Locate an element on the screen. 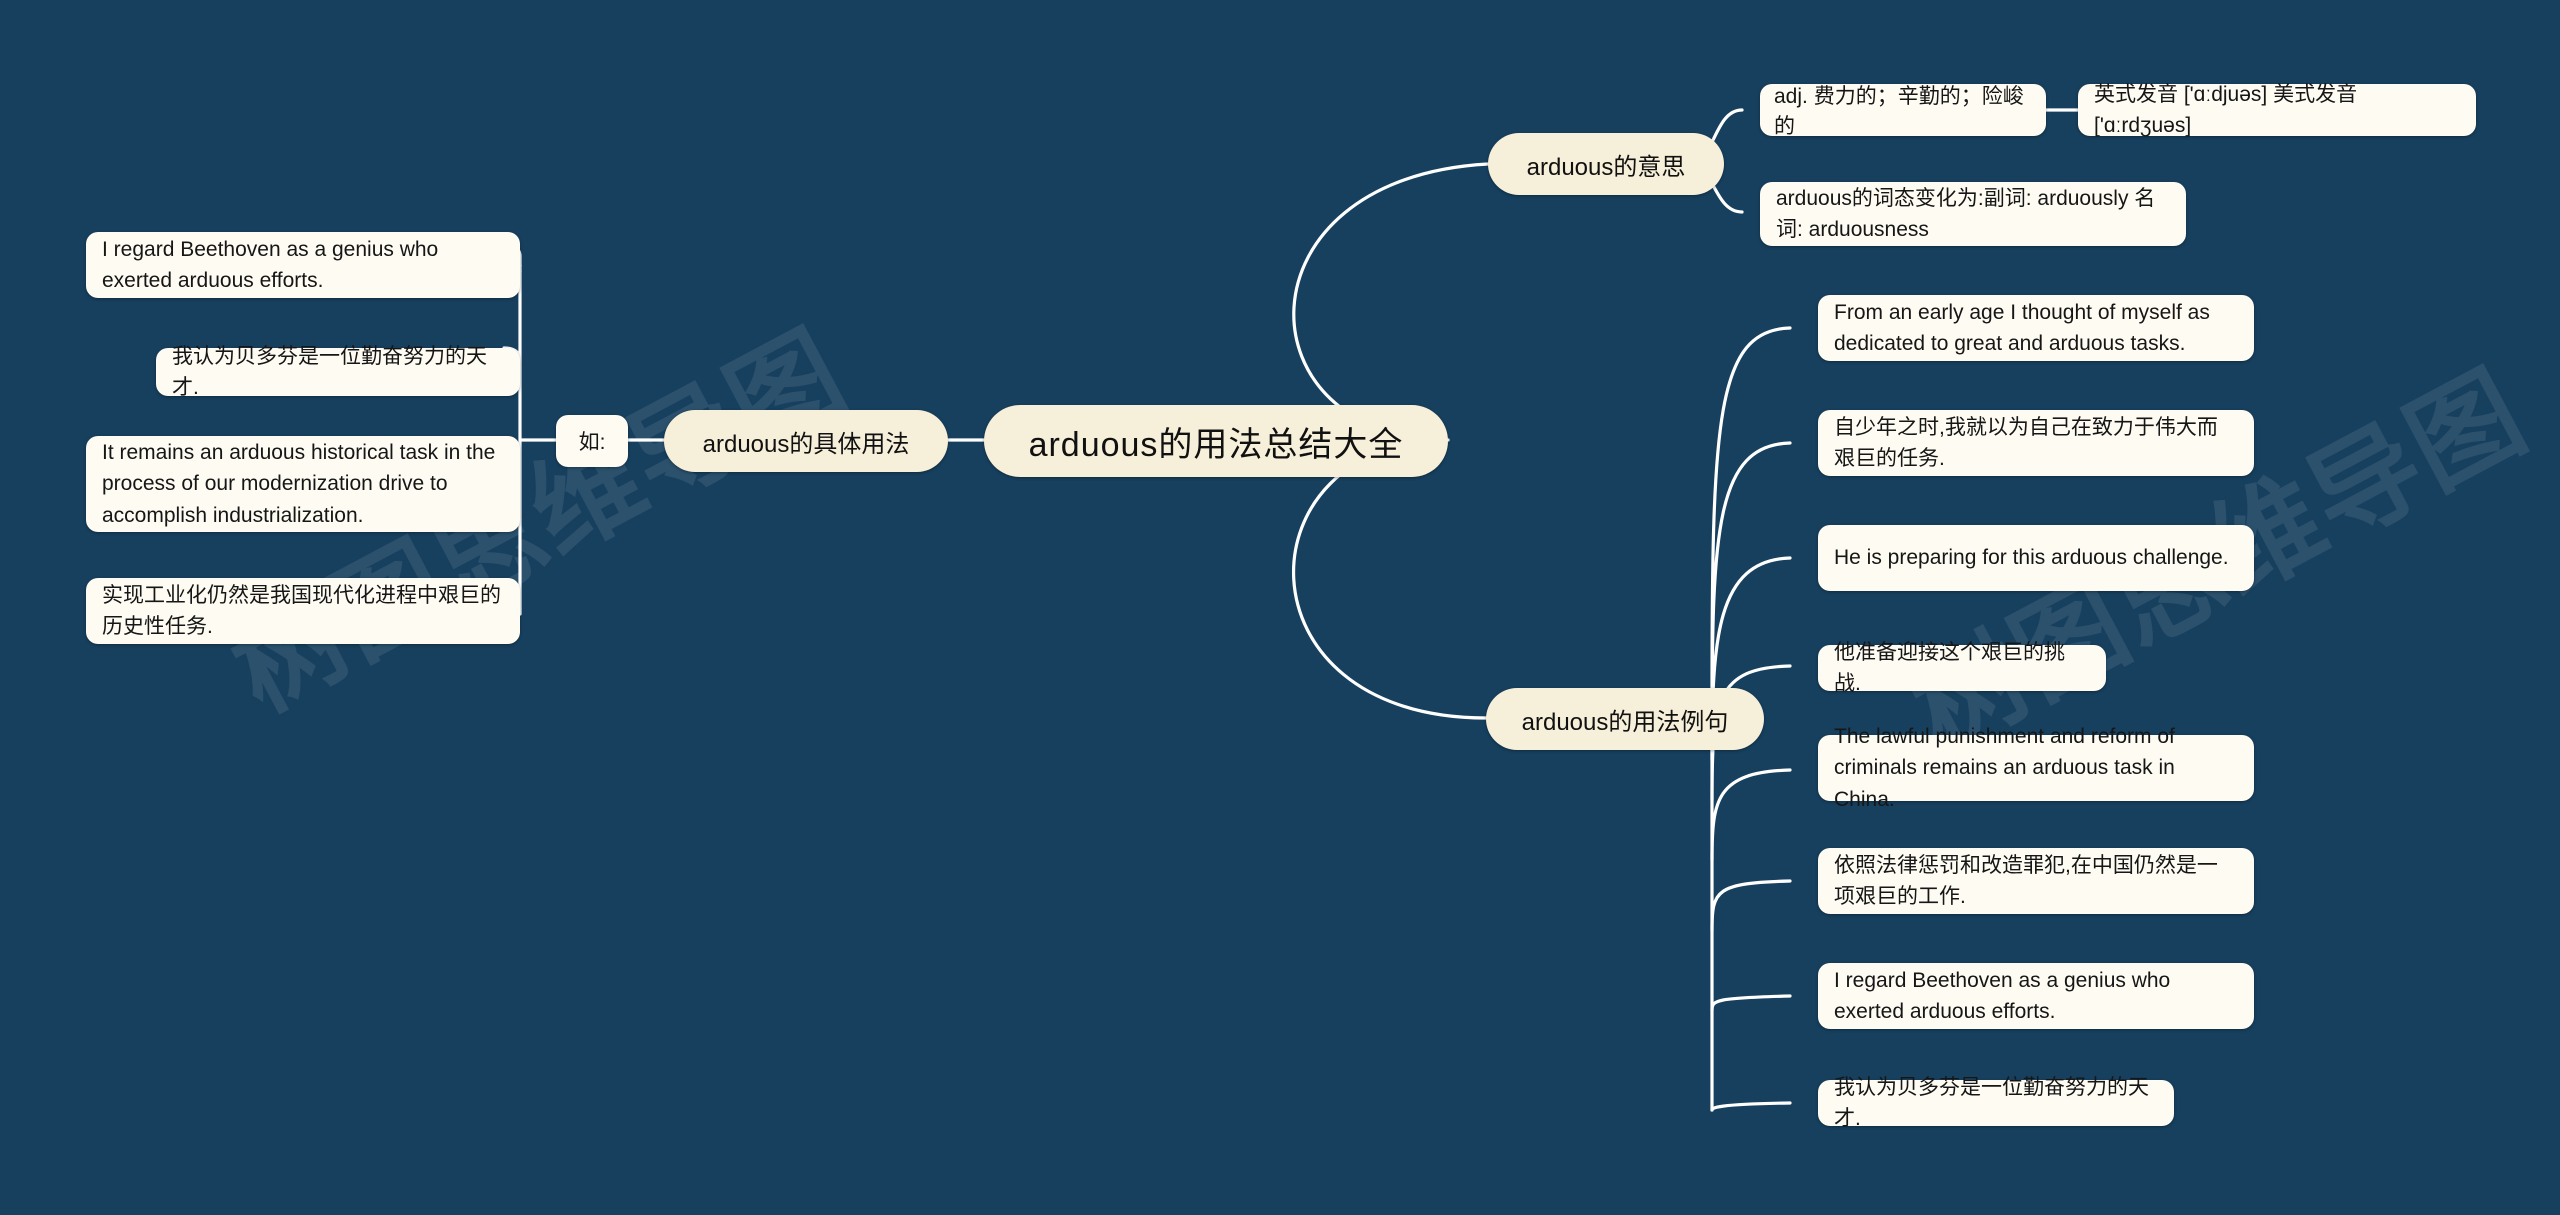 Image resolution: width=2560 pixels, height=1215 pixels. sentence-example-6: 依照法律惩罚和改造罪犯,在中国仍然是一项艰巨的工作. is located at coordinates (2036, 881).